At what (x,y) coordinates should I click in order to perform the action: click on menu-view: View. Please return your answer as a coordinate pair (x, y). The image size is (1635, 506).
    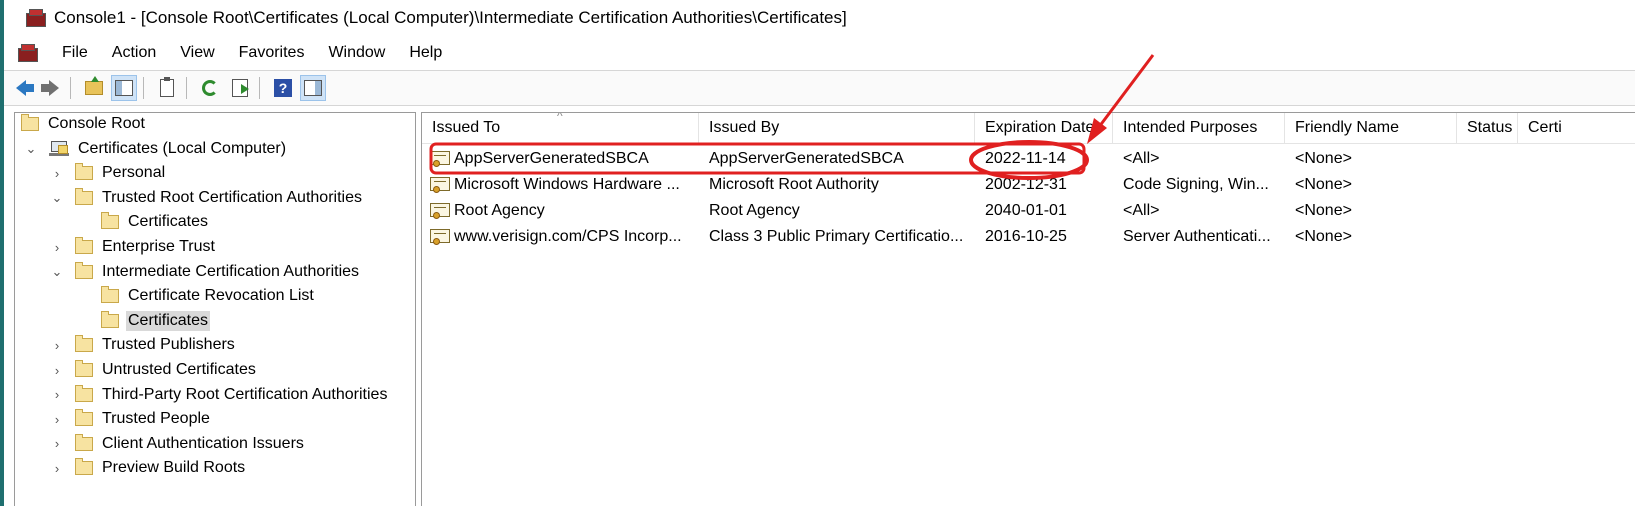
    Looking at the image, I should click on (197, 53).